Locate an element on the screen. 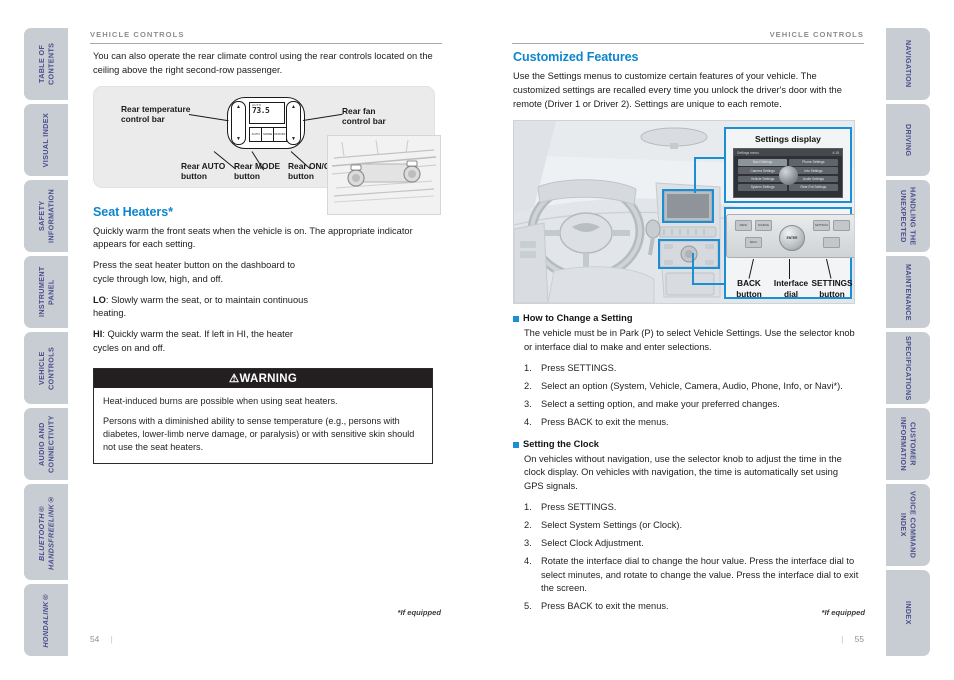 The width and height of the screenshot is (954, 680). page-header-left: VEHICLE CONTROLS is located at coordinates (266, 37).